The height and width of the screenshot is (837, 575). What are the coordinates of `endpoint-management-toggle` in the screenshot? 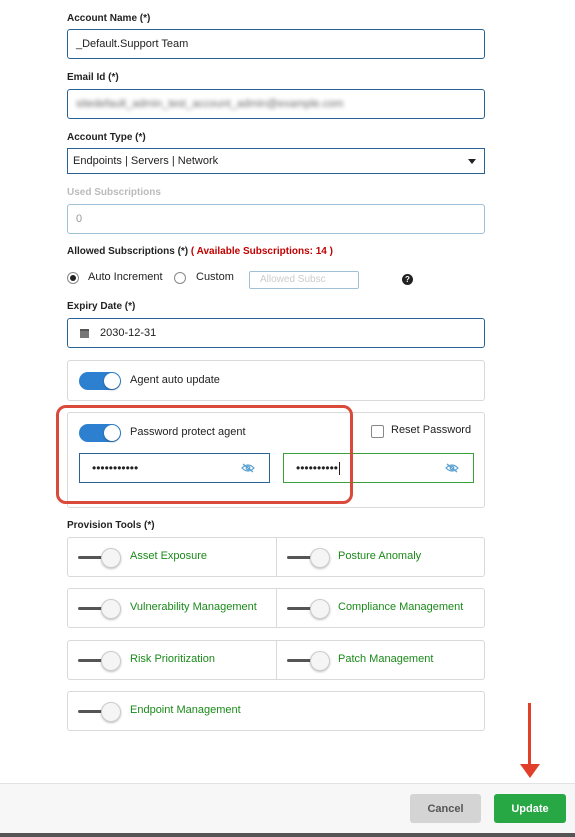 It's located at (99, 712).